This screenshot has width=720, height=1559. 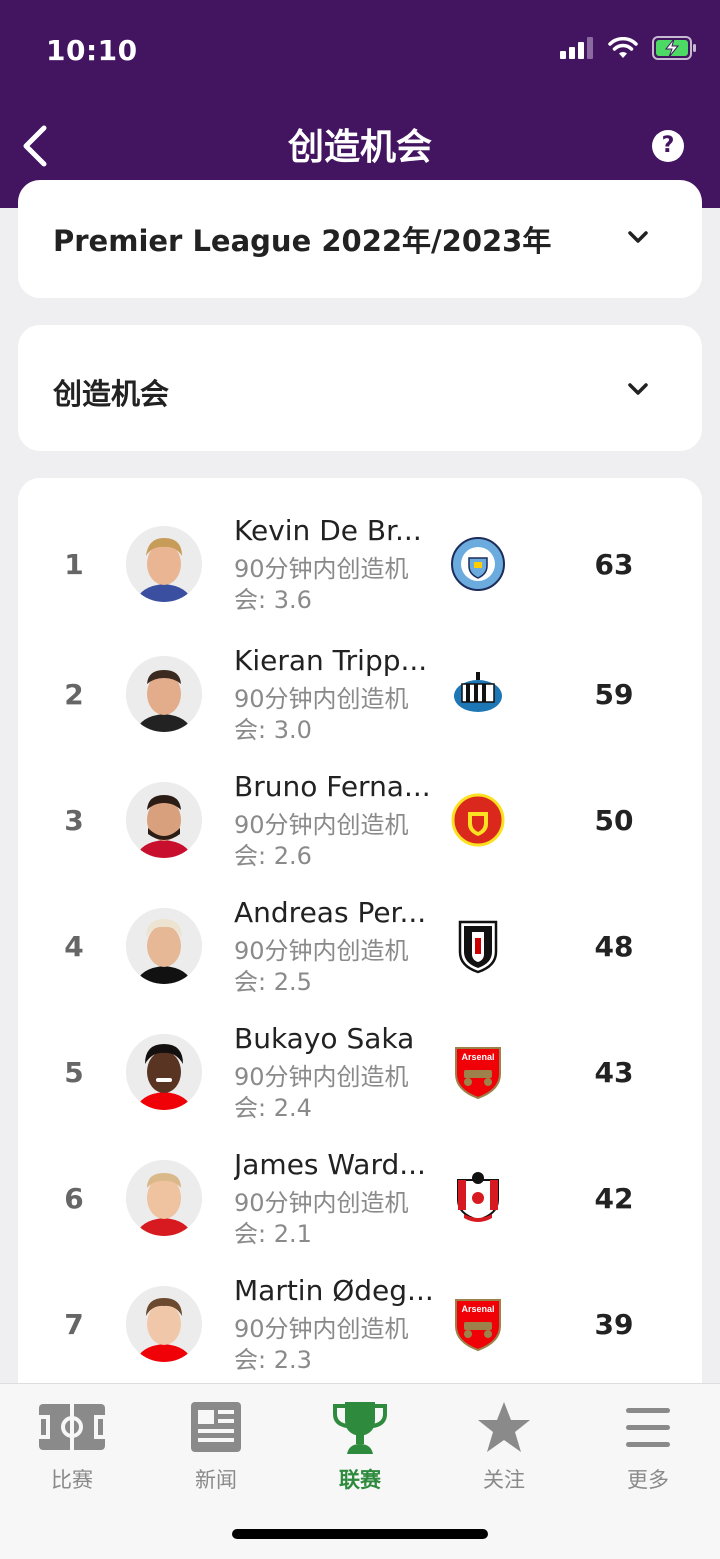 I want to click on help-icon: ?, so click(x=668, y=146).